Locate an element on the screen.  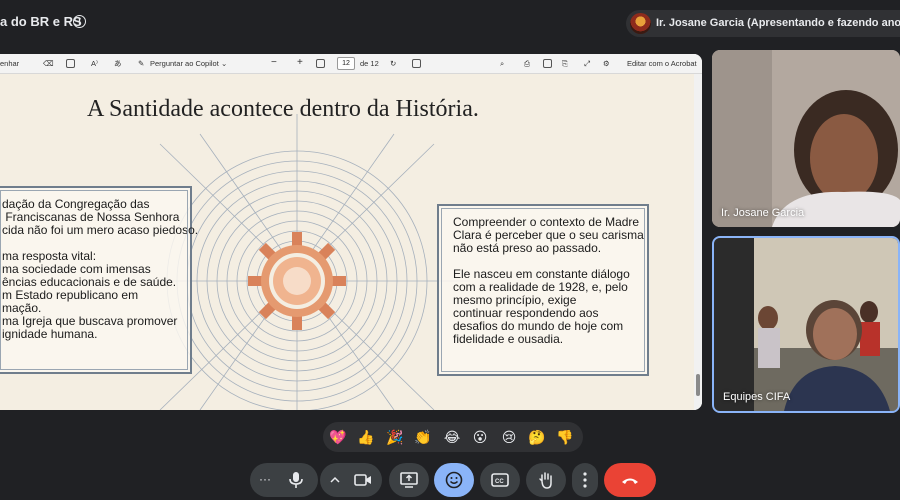
svg-text: CC is located at coordinates (499, 482).